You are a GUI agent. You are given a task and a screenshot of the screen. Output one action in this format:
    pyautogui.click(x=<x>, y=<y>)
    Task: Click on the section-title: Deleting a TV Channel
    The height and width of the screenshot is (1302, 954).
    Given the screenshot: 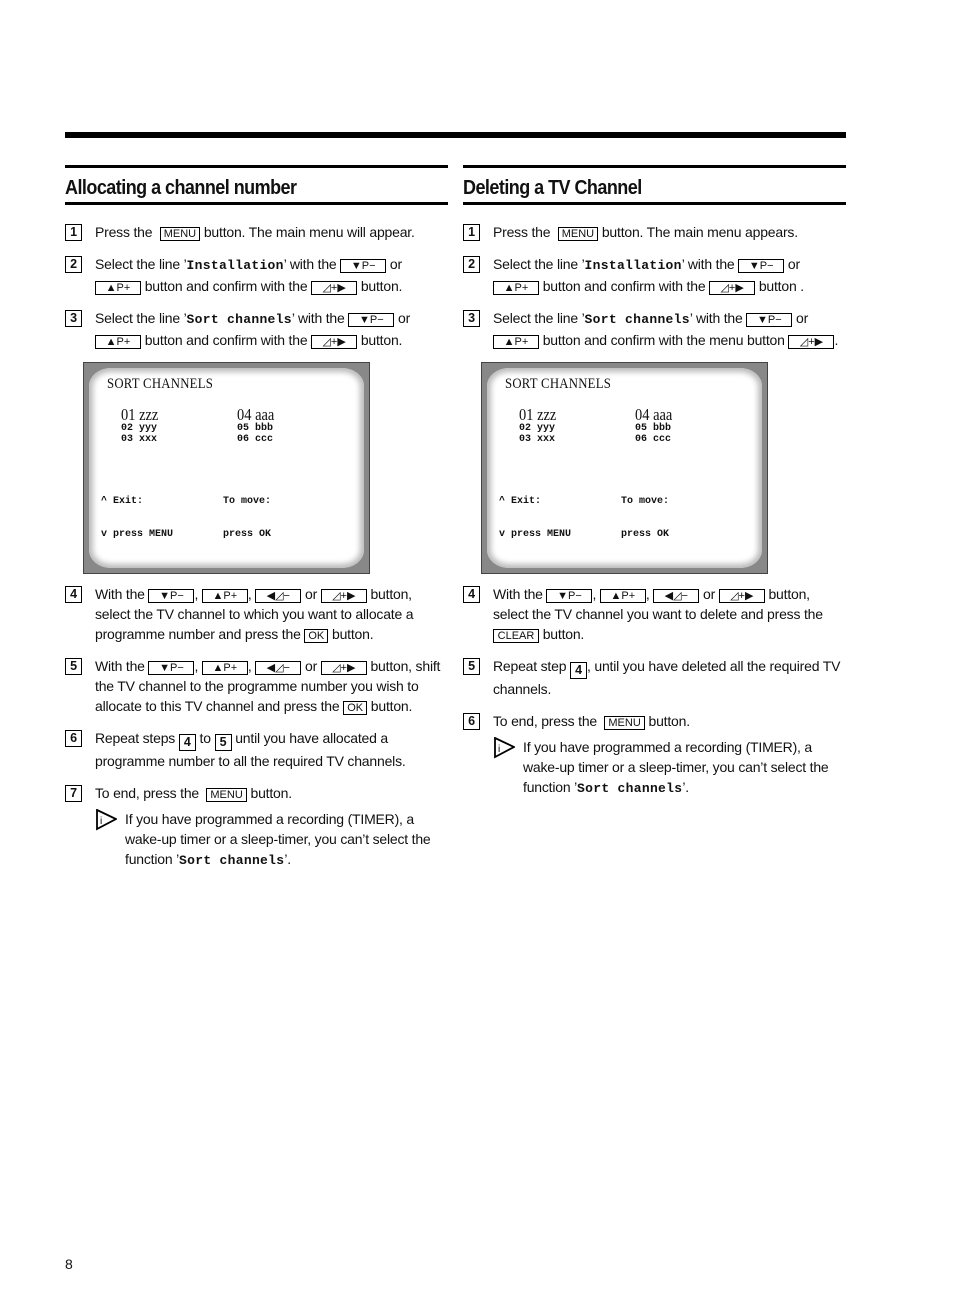 What is the action you would take?
    pyautogui.click(x=552, y=188)
    